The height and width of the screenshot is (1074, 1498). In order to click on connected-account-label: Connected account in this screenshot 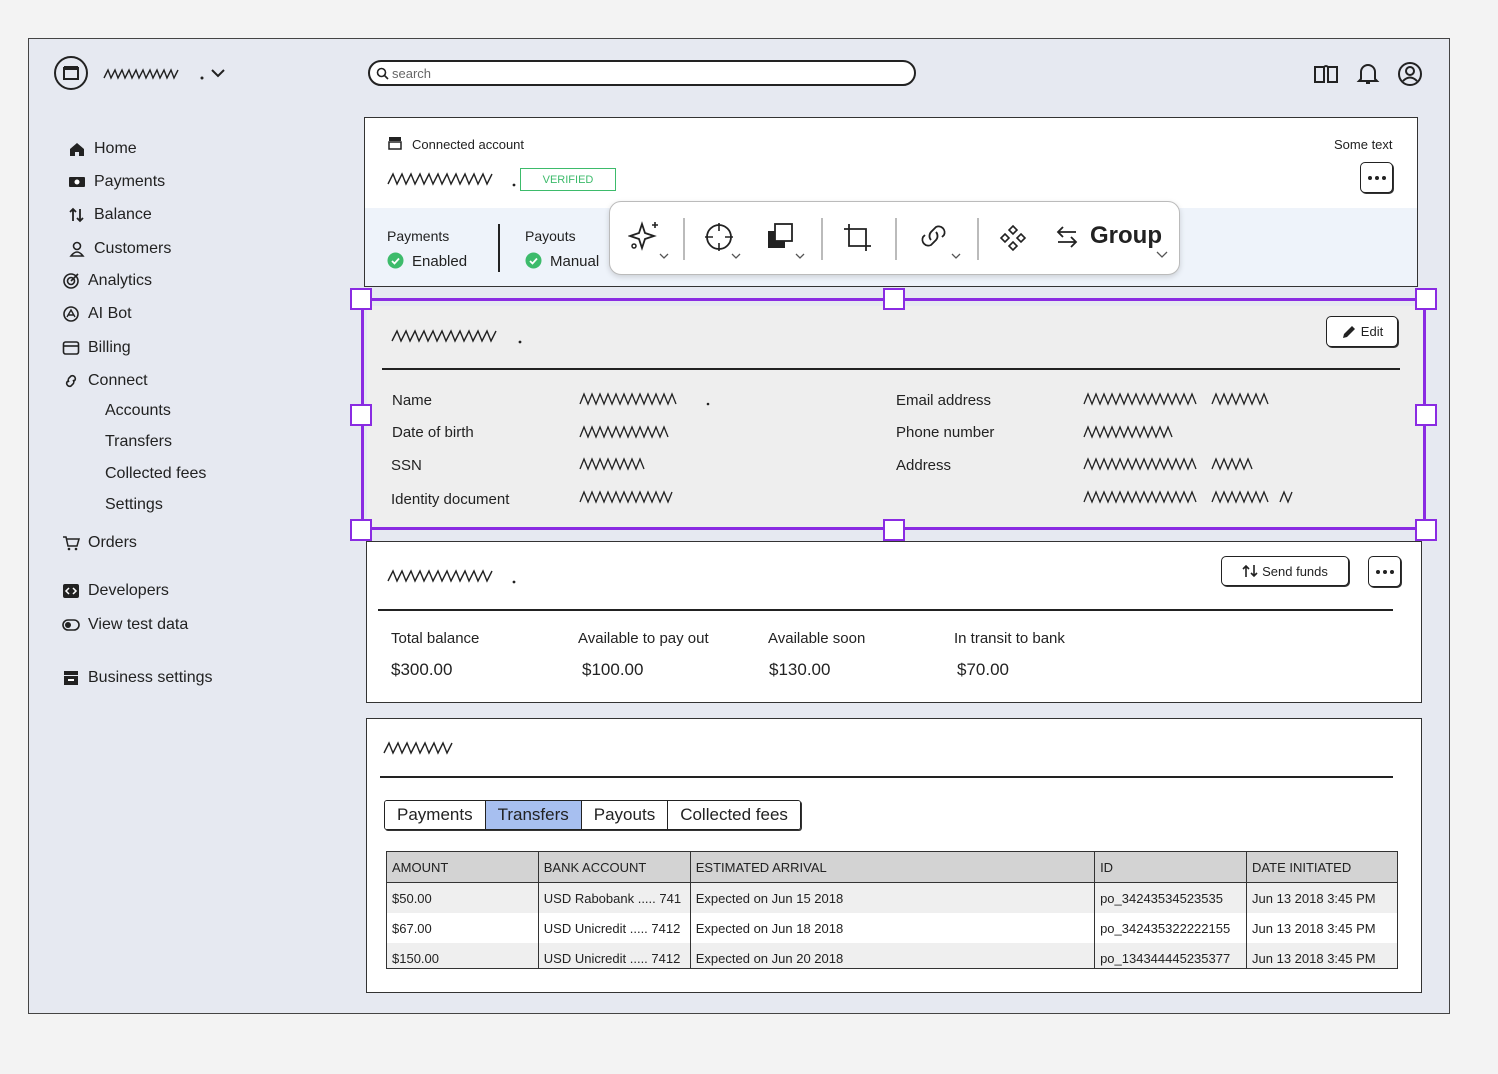, I will do `click(468, 144)`.